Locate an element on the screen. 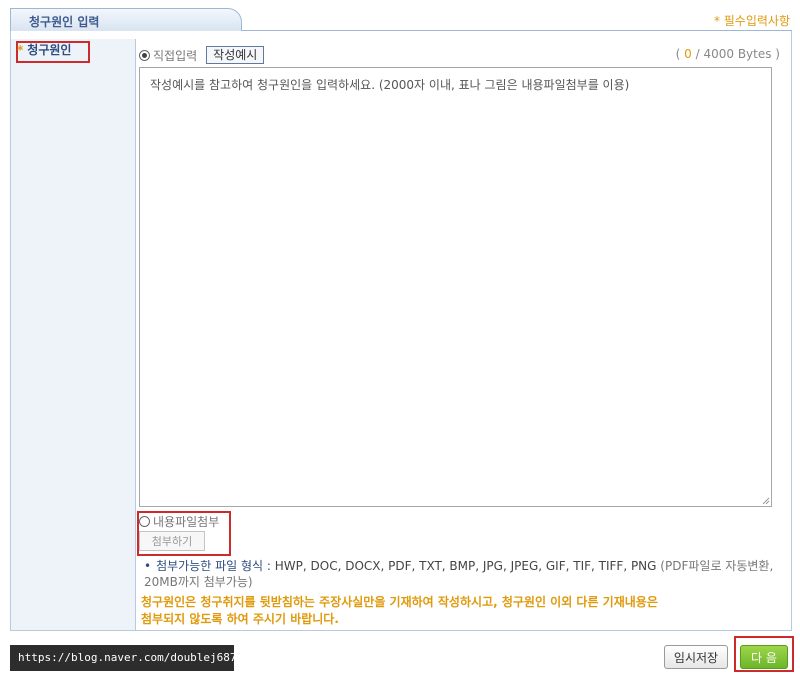  warning-line-2: 첨부되지 않도록 하여 주시기 바랍니다. is located at coordinates (240, 619).